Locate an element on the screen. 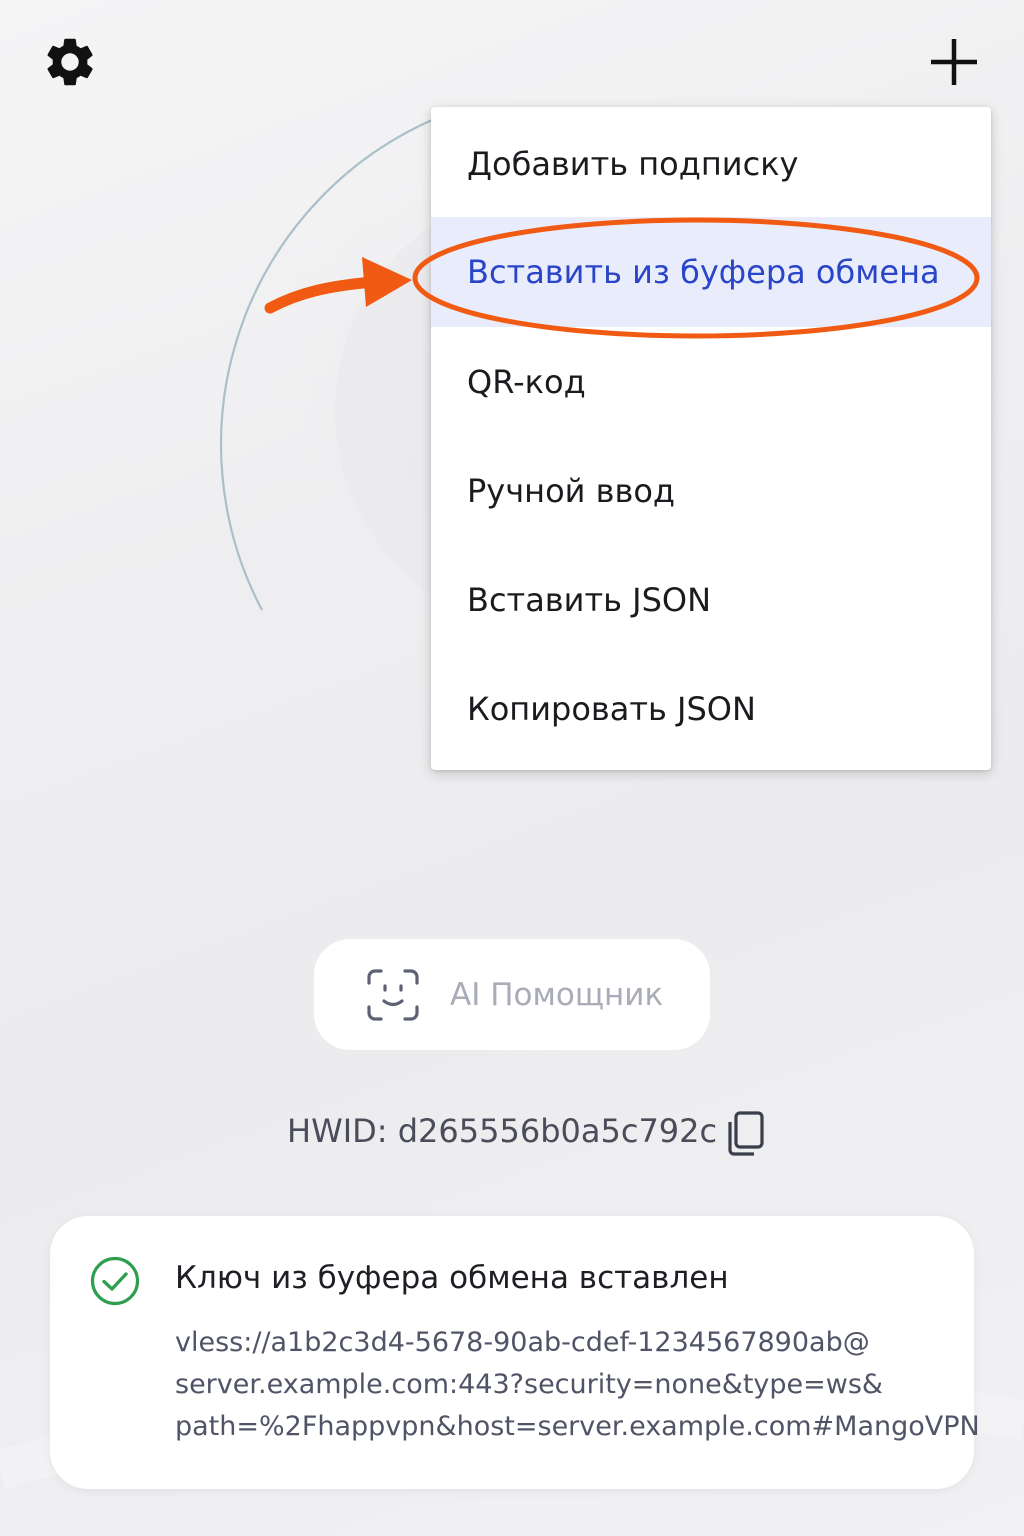 The image size is (1024, 1536). copy-hwid-button is located at coordinates (745, 1134).